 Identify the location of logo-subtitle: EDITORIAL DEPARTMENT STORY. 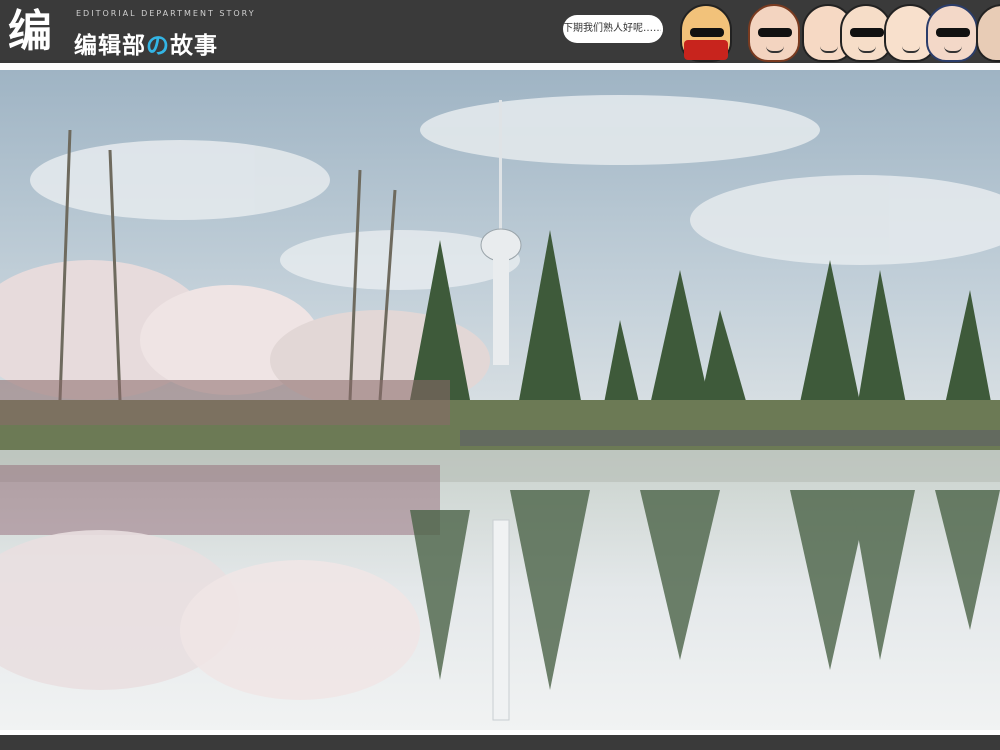
(166, 13).